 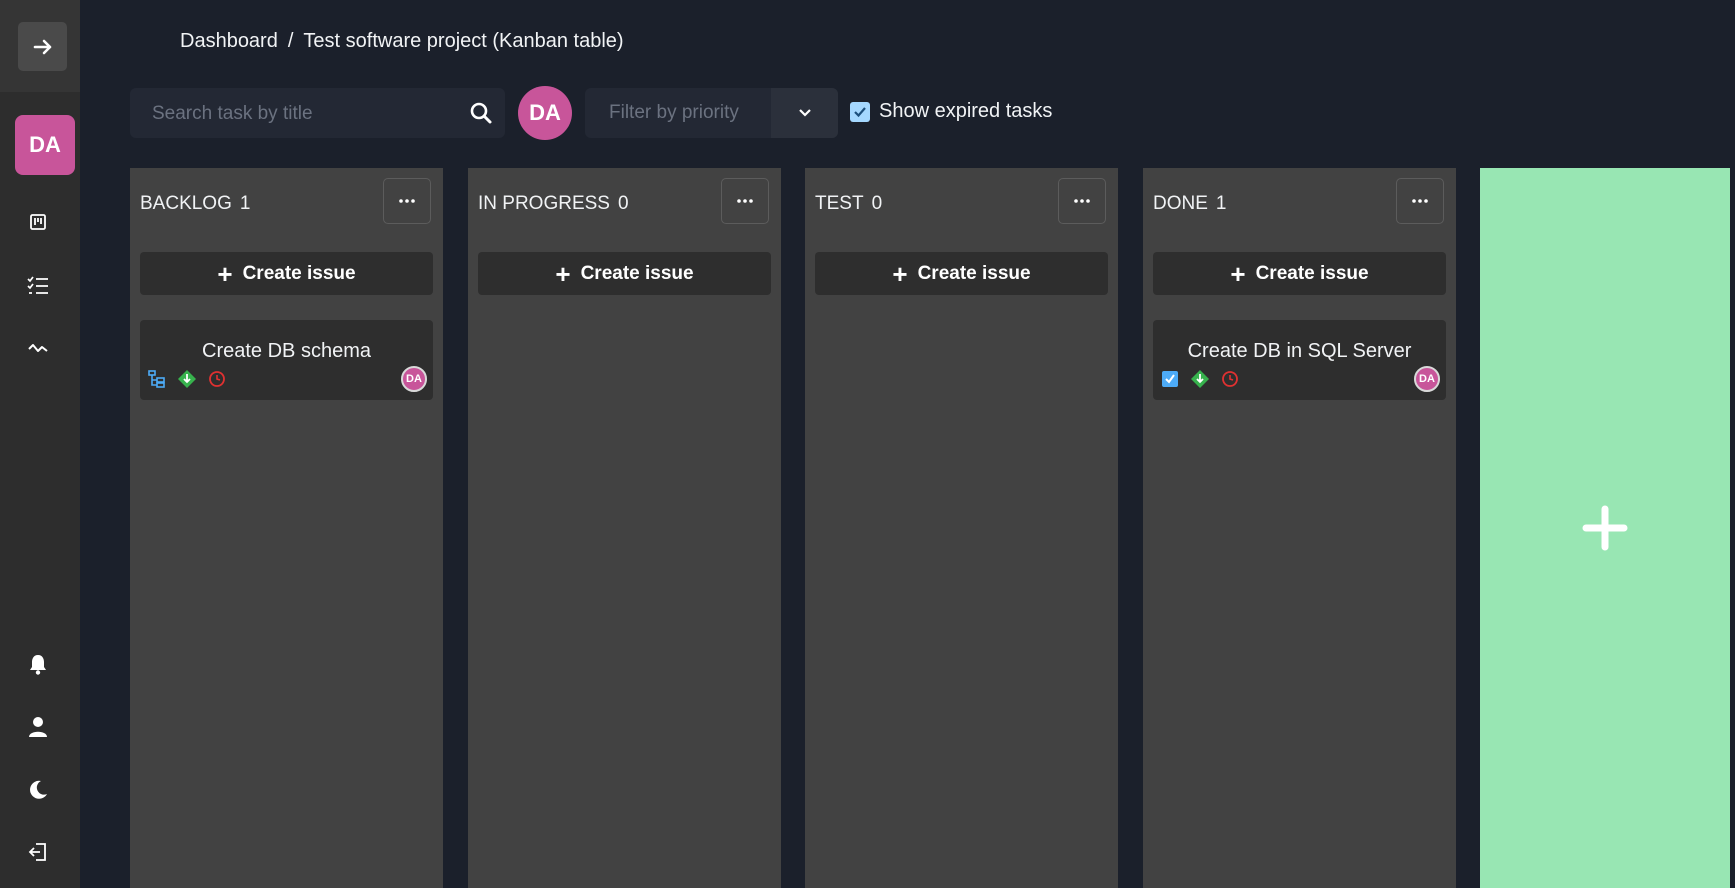 I want to click on column-title: DONE 1, so click(x=1189, y=204).